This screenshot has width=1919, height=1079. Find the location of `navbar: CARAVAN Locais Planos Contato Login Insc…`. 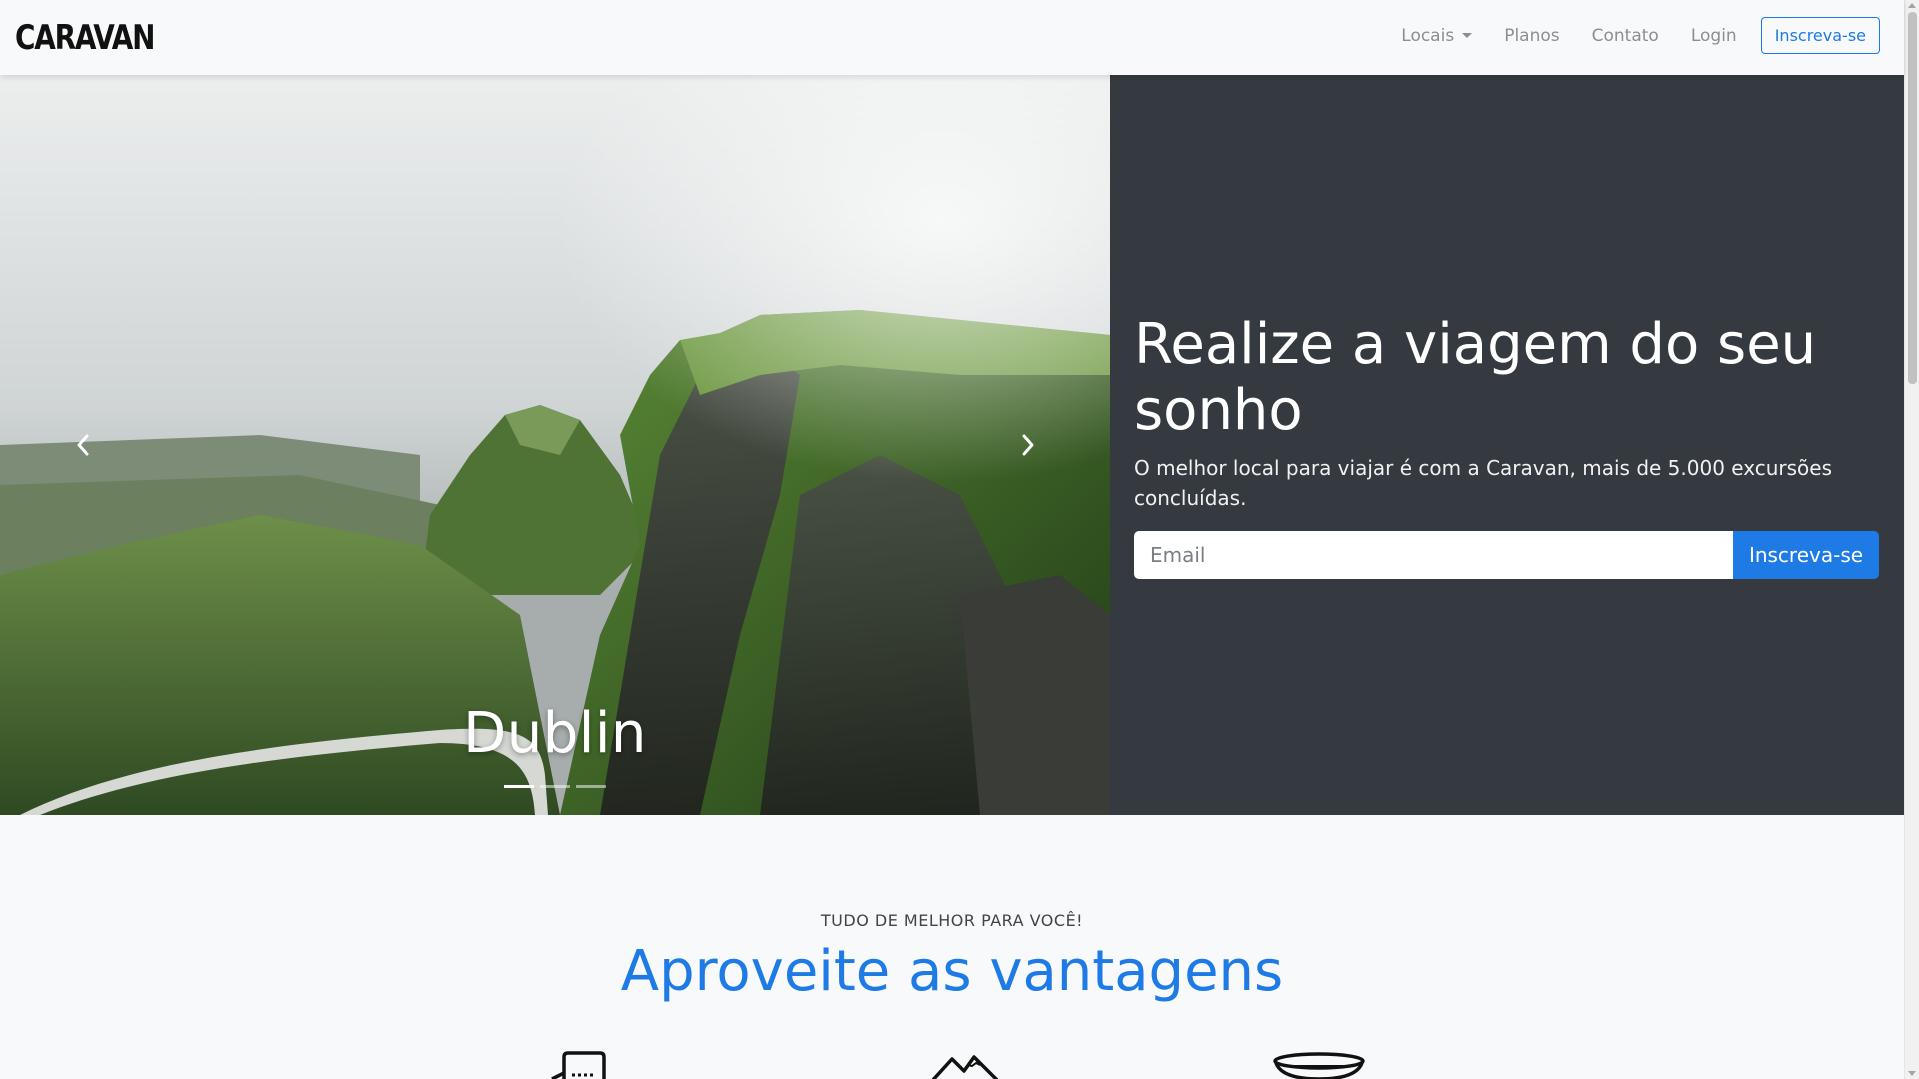

navbar: CARAVAN Locais Planos Contato Login Insc… is located at coordinates (952, 37).